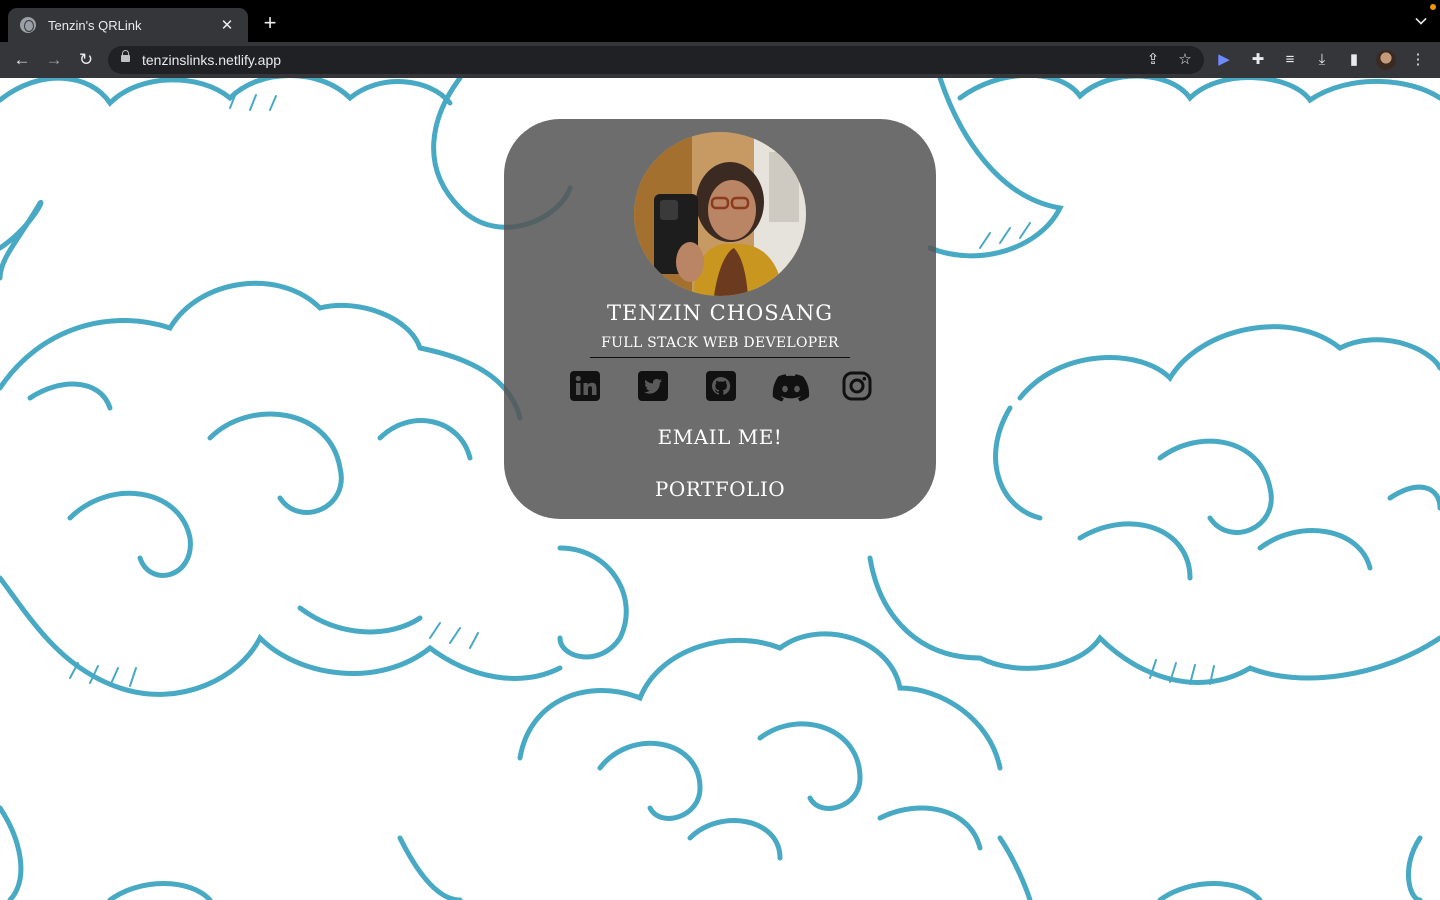 This screenshot has height=900, width=1440. Describe the element at coordinates (1354, 60) in the screenshot. I see `side-panel-icon: ▮` at that location.